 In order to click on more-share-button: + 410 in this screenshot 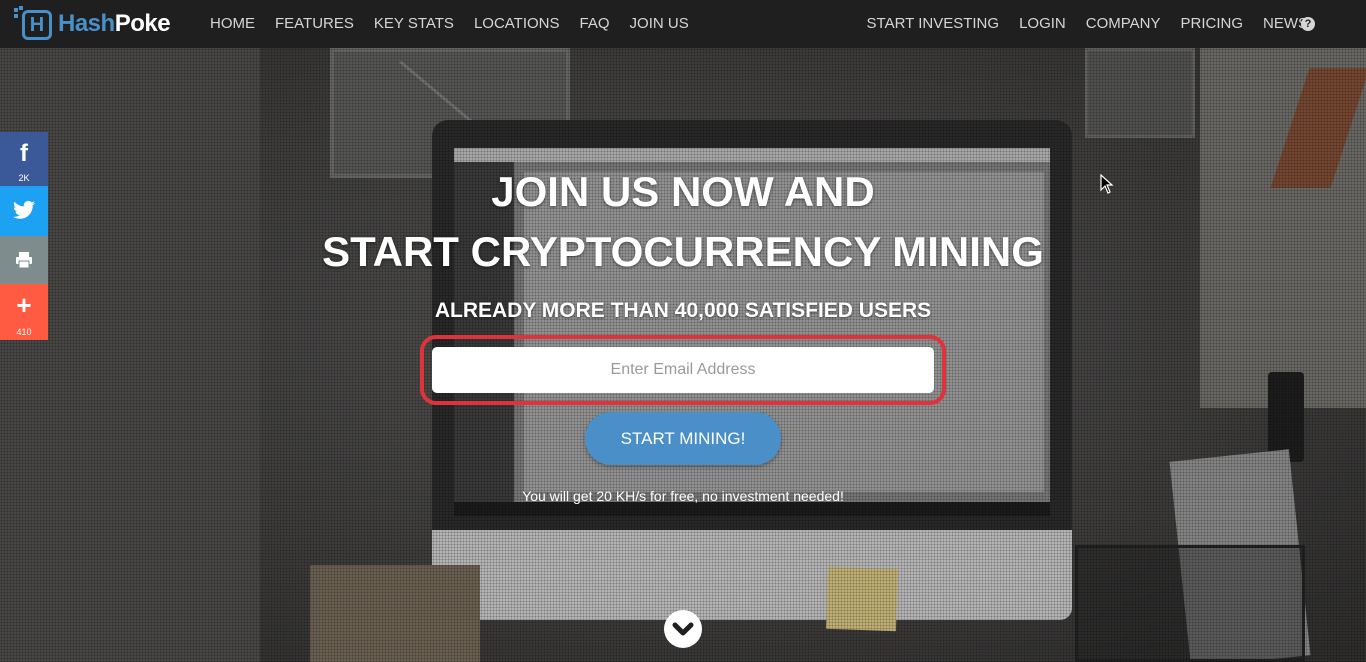, I will do `click(24, 312)`.